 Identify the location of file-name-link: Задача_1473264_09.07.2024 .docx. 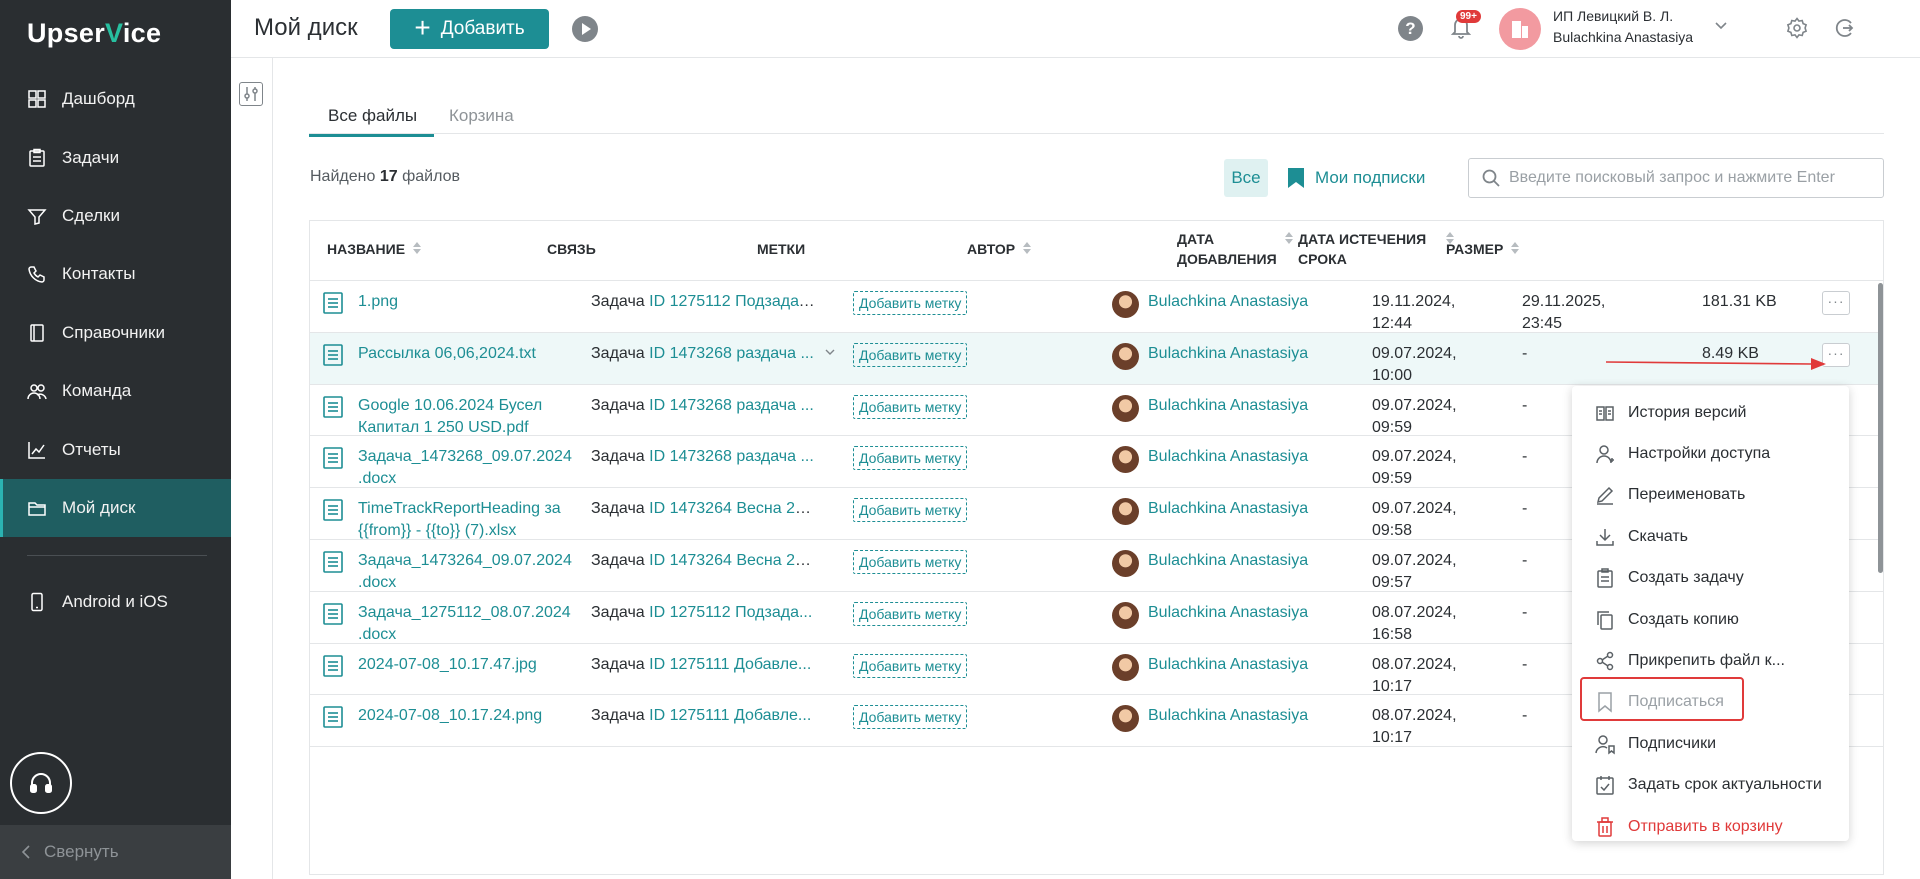
(468, 572).